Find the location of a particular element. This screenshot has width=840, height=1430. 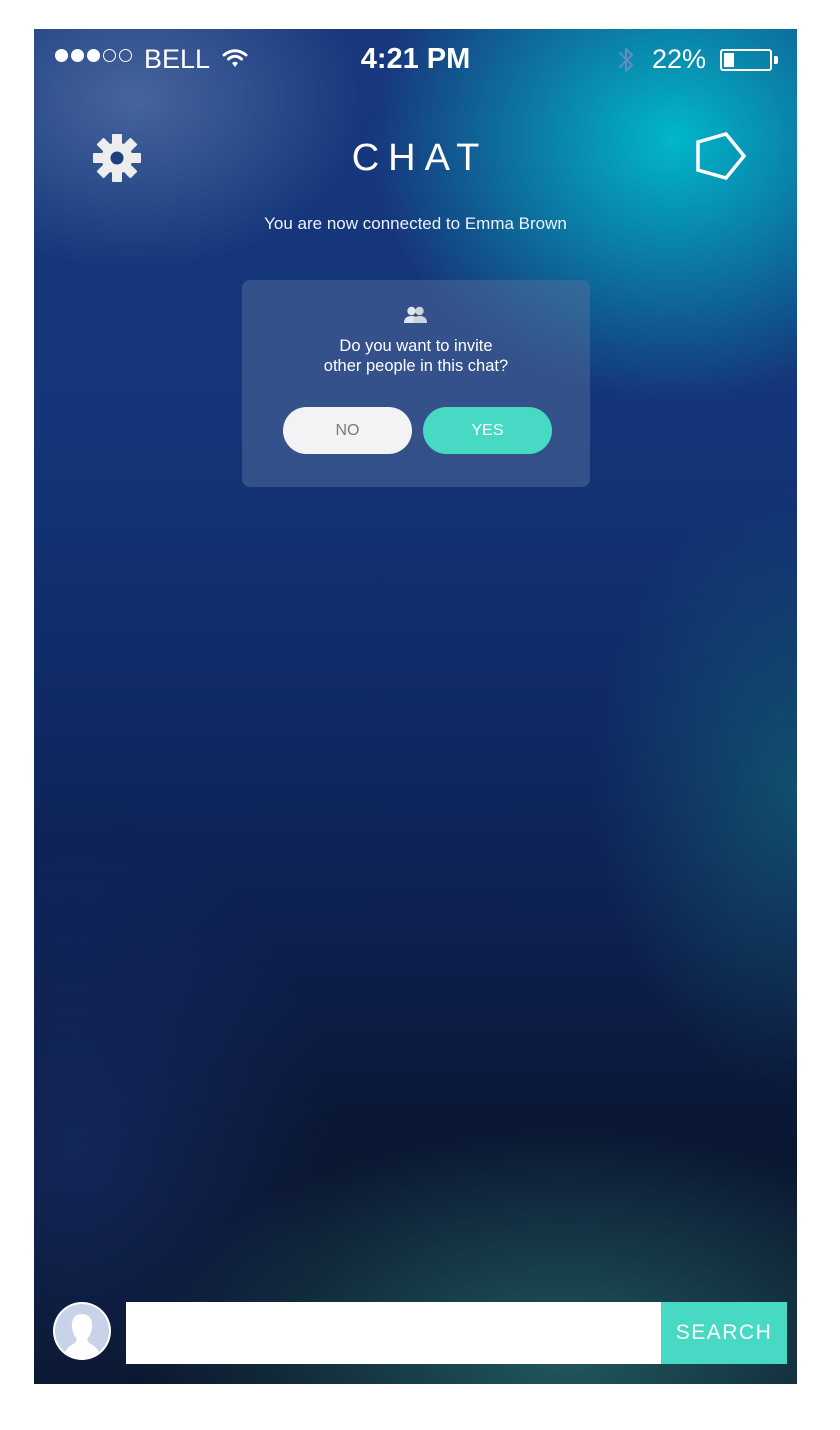

status-bar: BELL 4:21 PM 22% is located at coordinates (415, 60).